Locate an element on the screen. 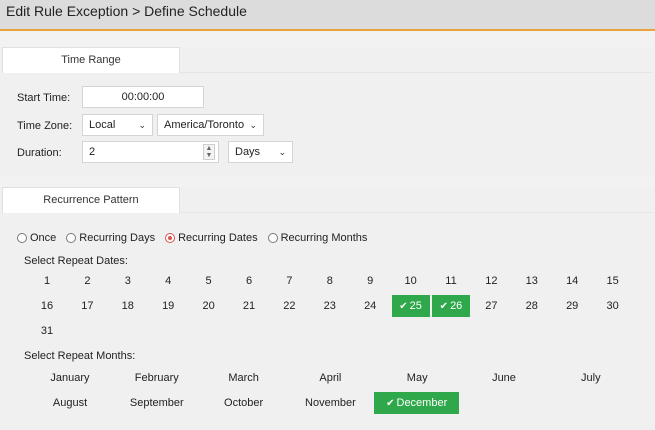 This screenshot has width=655, height=430. date-label: 13 is located at coordinates (531, 281).